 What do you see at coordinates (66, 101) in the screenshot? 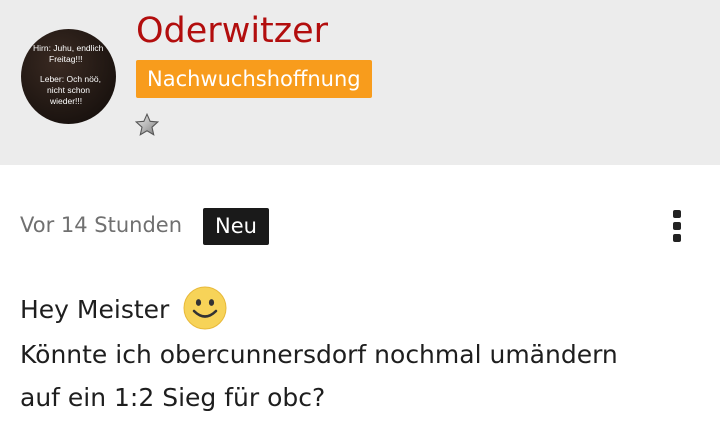
I see `avatar-text-line: wieder!!!` at bounding box center [66, 101].